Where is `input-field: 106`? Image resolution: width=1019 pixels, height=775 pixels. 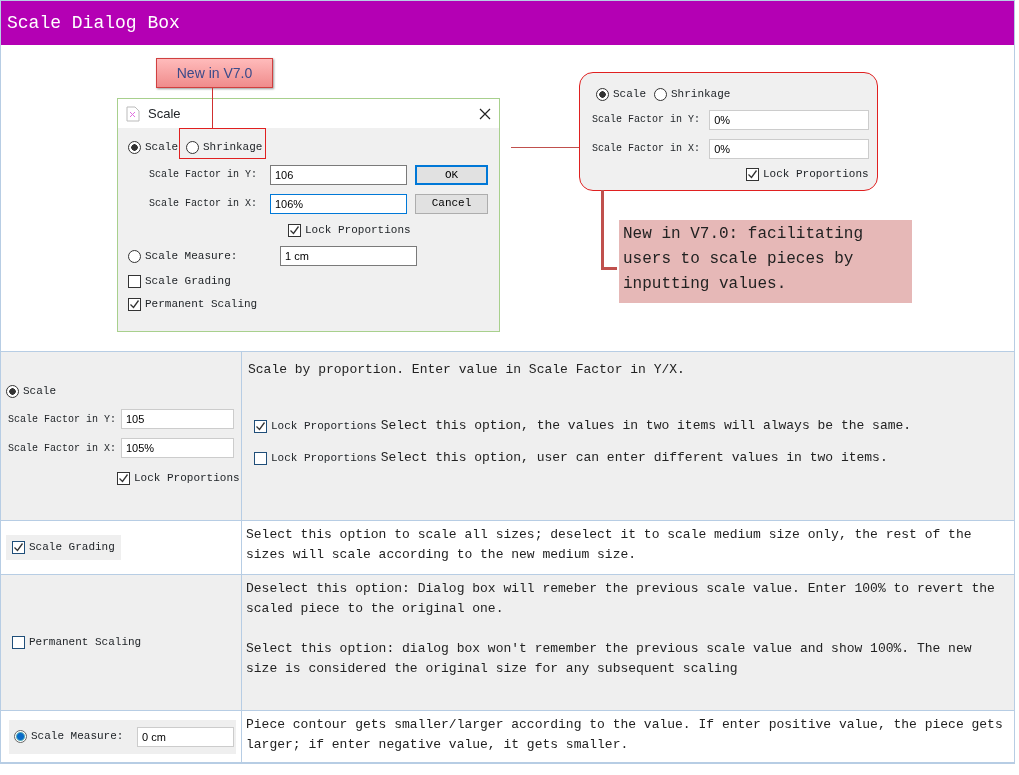
input-field: 106 is located at coordinates (338, 174).